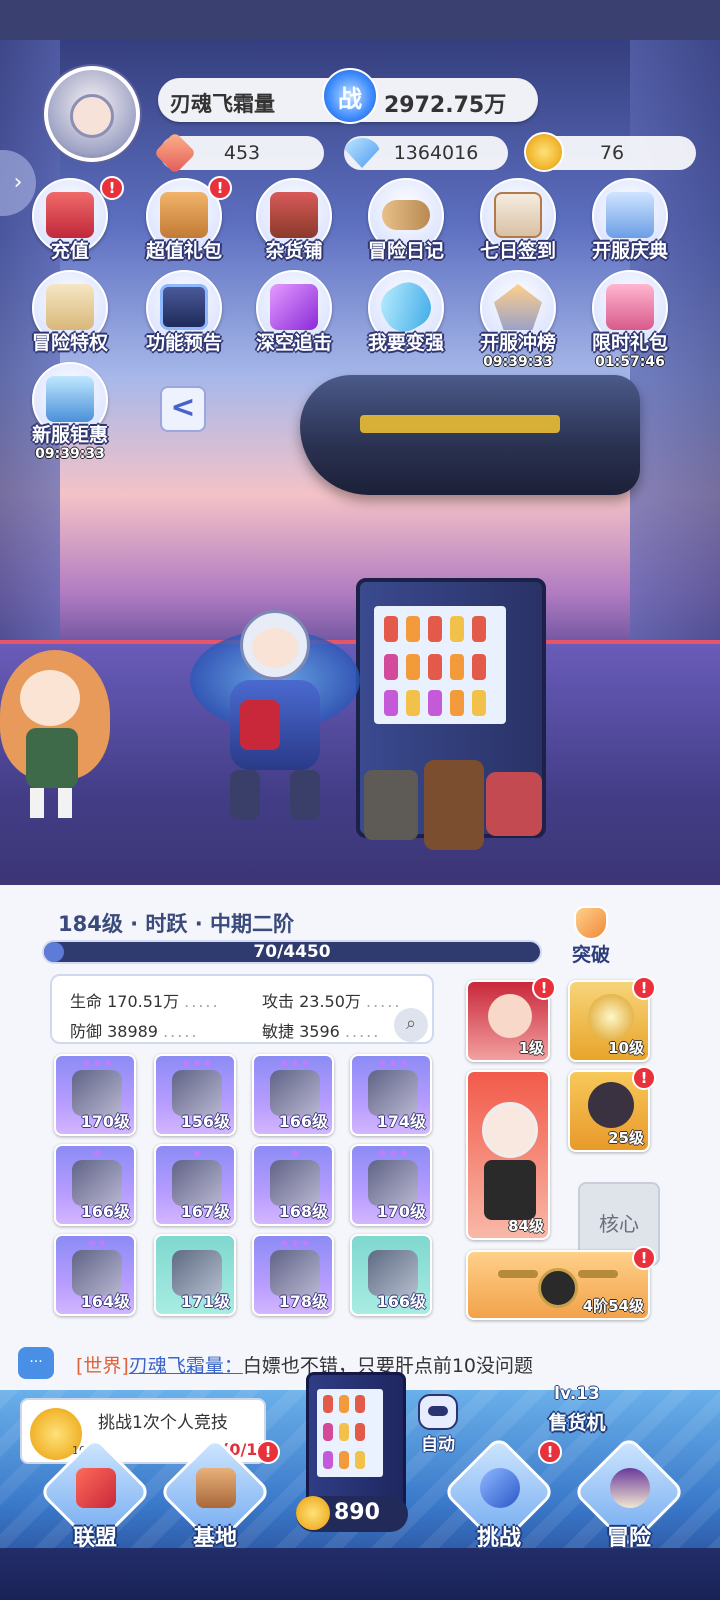  I want to click on menu-adventure-diary: 冒险日记, so click(406, 224).